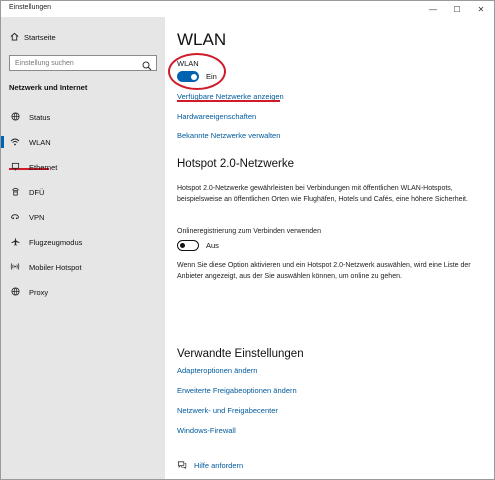 Image resolution: width=495 pixels, height=480 pixels. I want to click on sidebar-item-mobiler-hotspot: Mobiler Hotspot, so click(83, 267).